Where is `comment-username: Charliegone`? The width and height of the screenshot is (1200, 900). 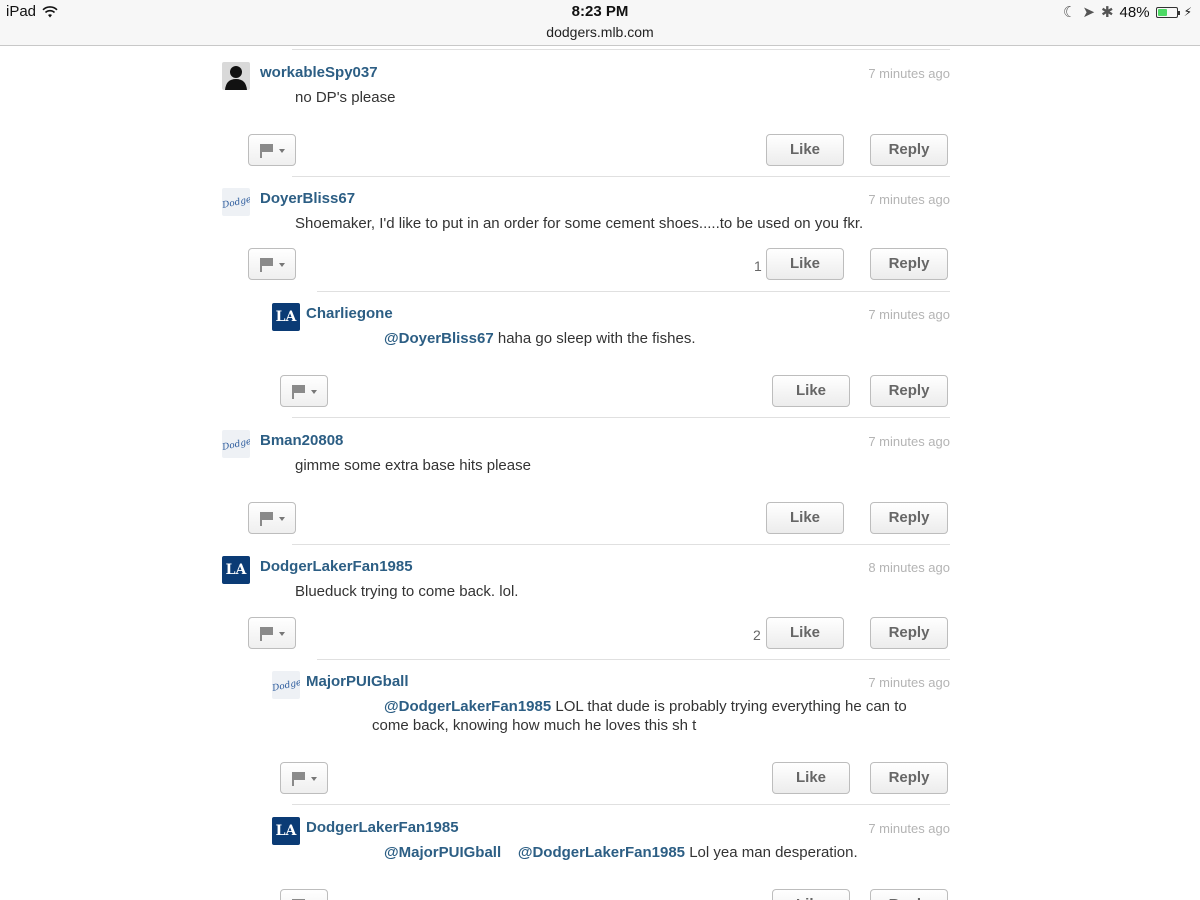 comment-username: Charliegone is located at coordinates (349, 313).